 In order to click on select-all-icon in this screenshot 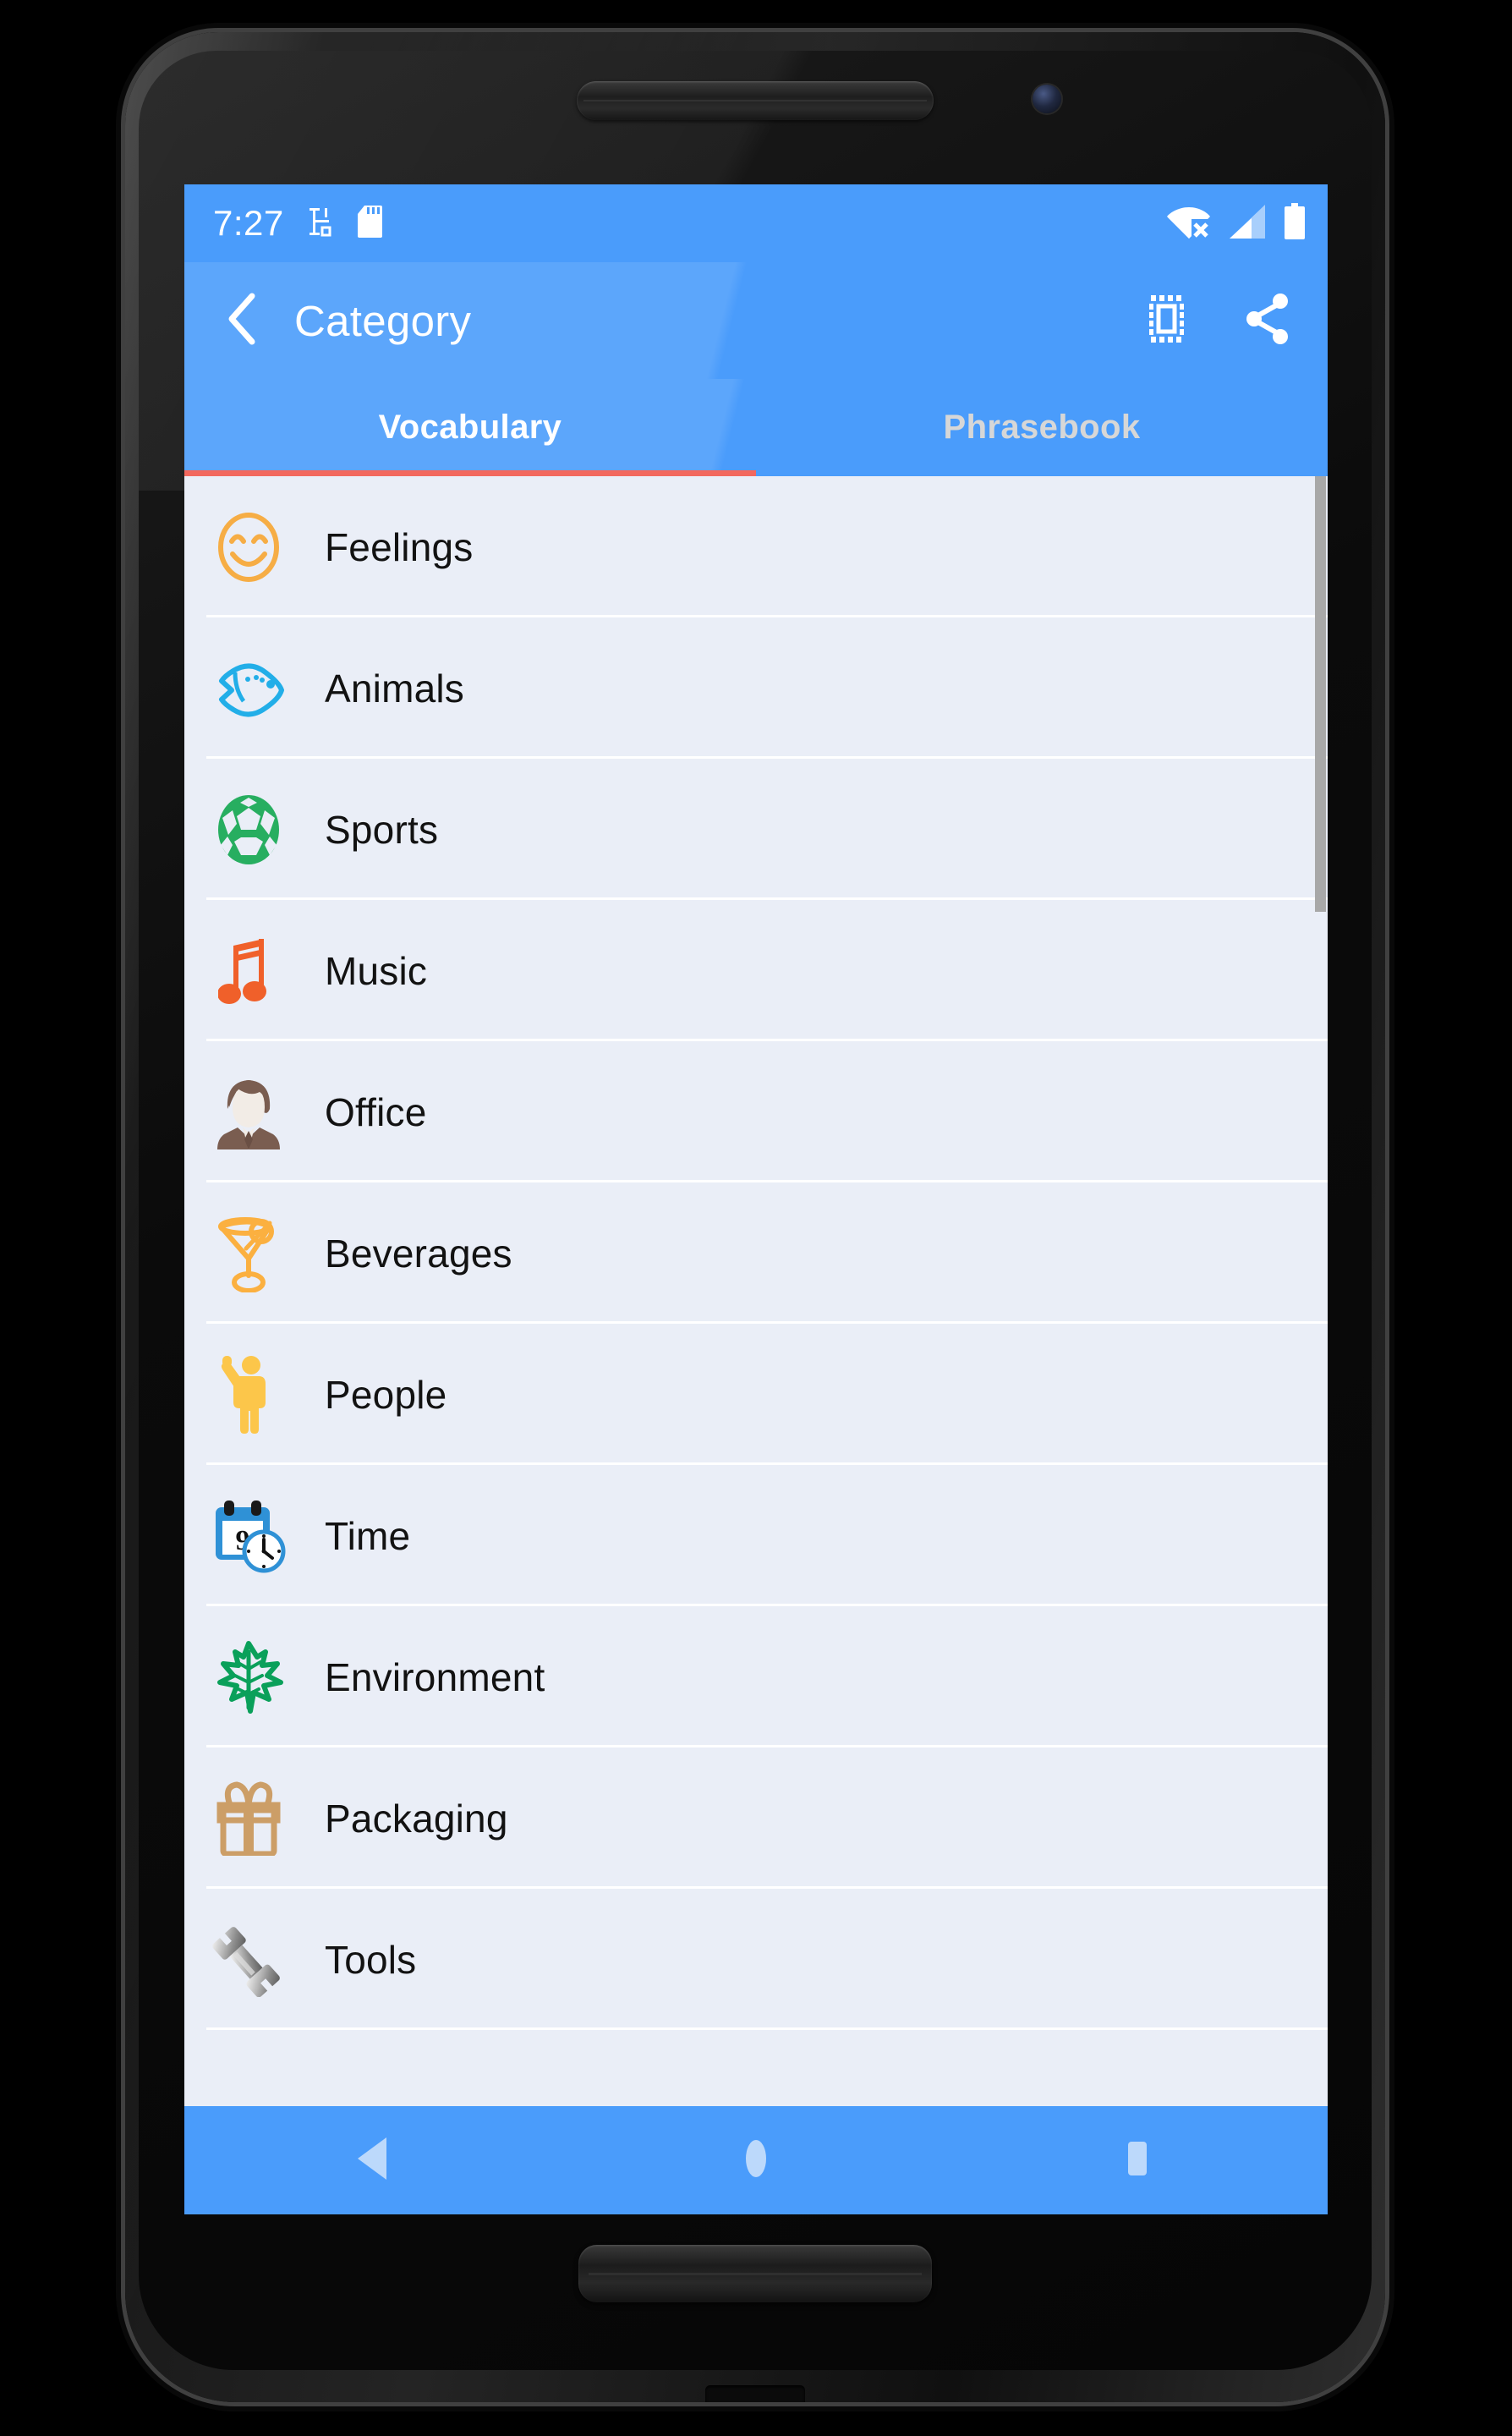, I will do `click(1168, 321)`.